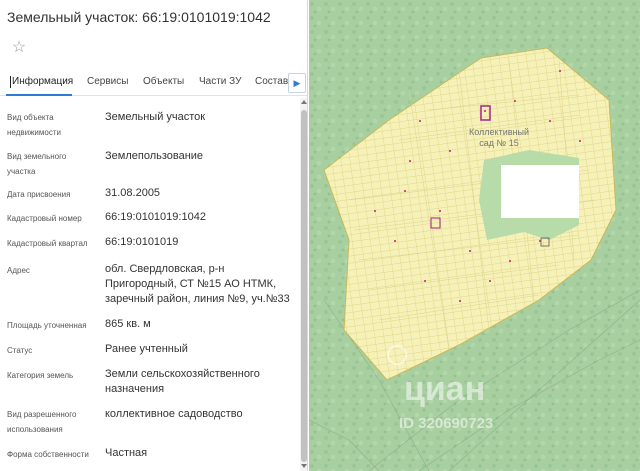 This screenshot has height=471, width=640. Describe the element at coordinates (498, 143) in the screenshot. I see `map-area-label-2: сад № 15` at that location.